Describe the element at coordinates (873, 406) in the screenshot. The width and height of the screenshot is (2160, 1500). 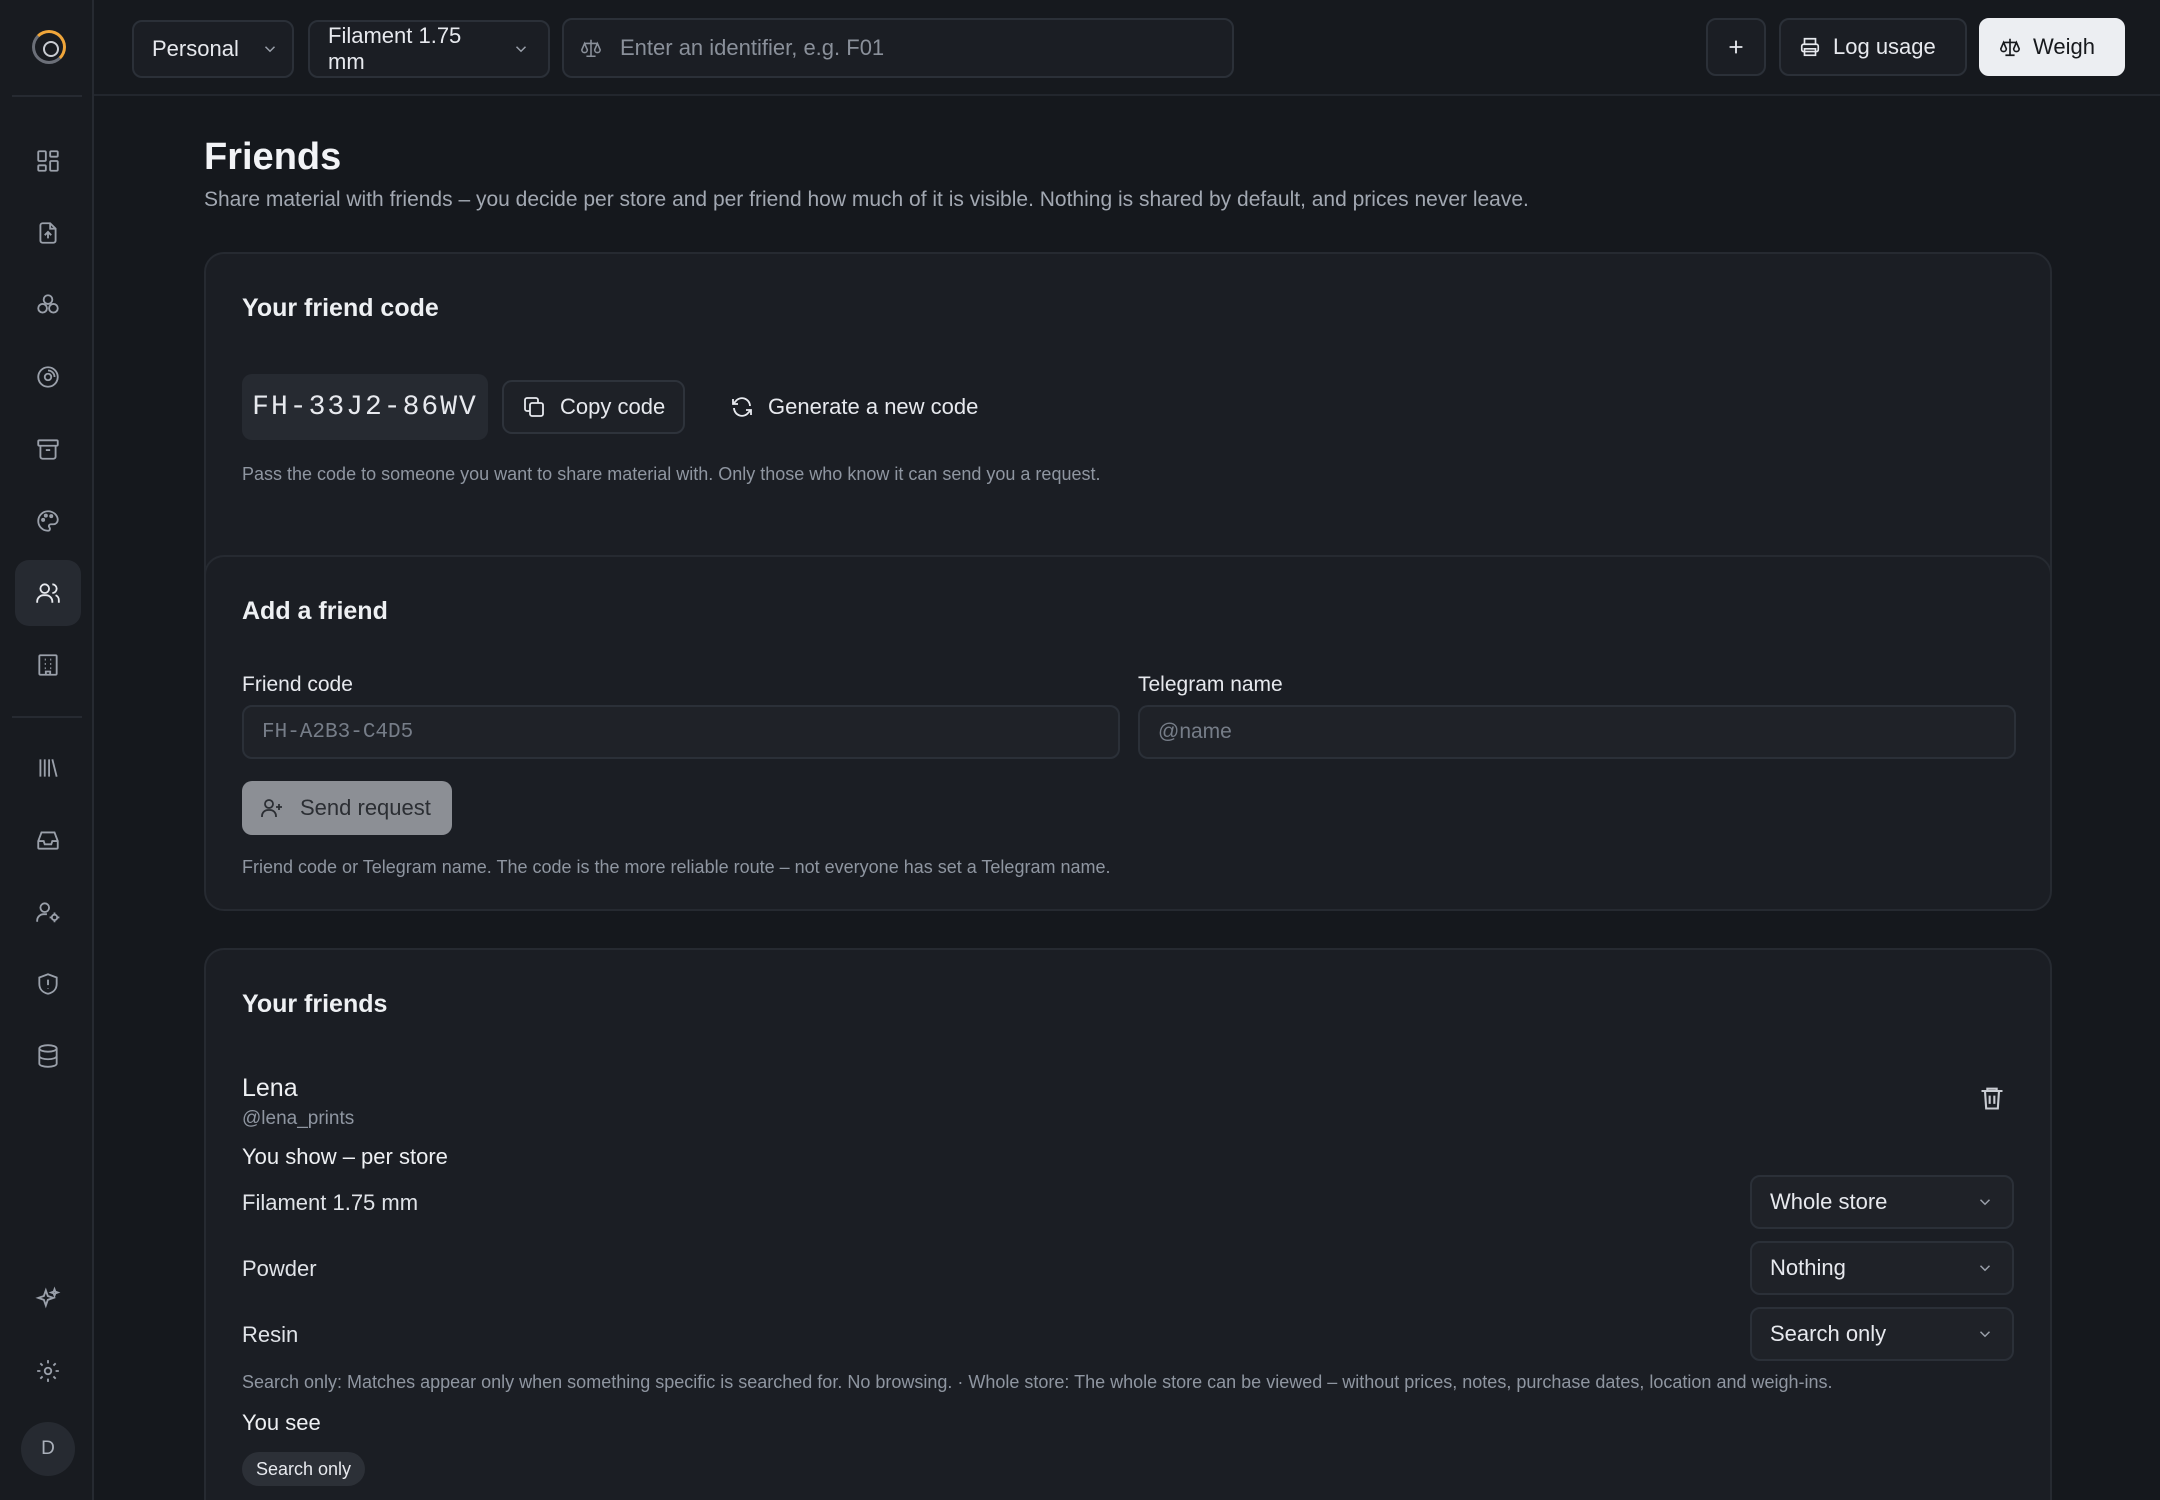
I see `generate-code-label: Generate a new code` at that location.